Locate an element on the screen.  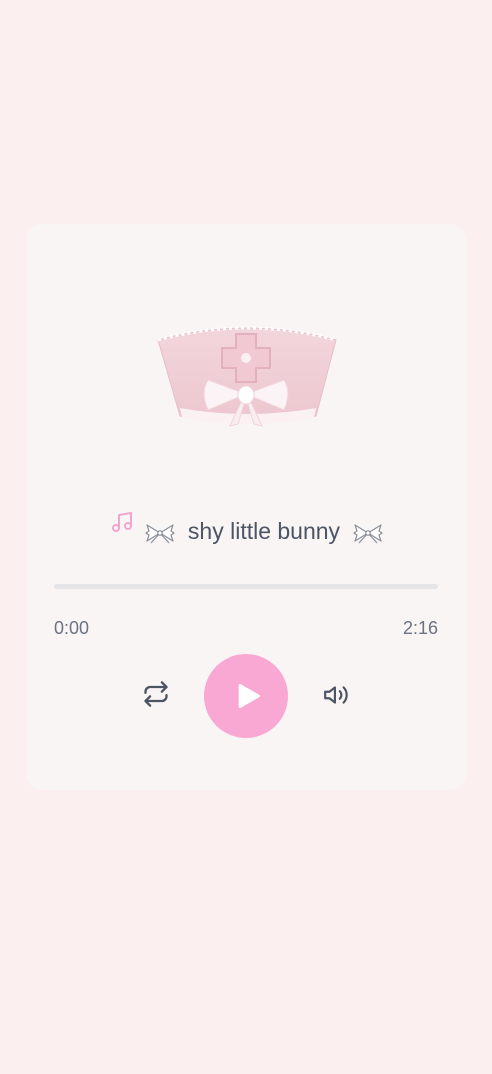
repeat-button is located at coordinates (156, 694).